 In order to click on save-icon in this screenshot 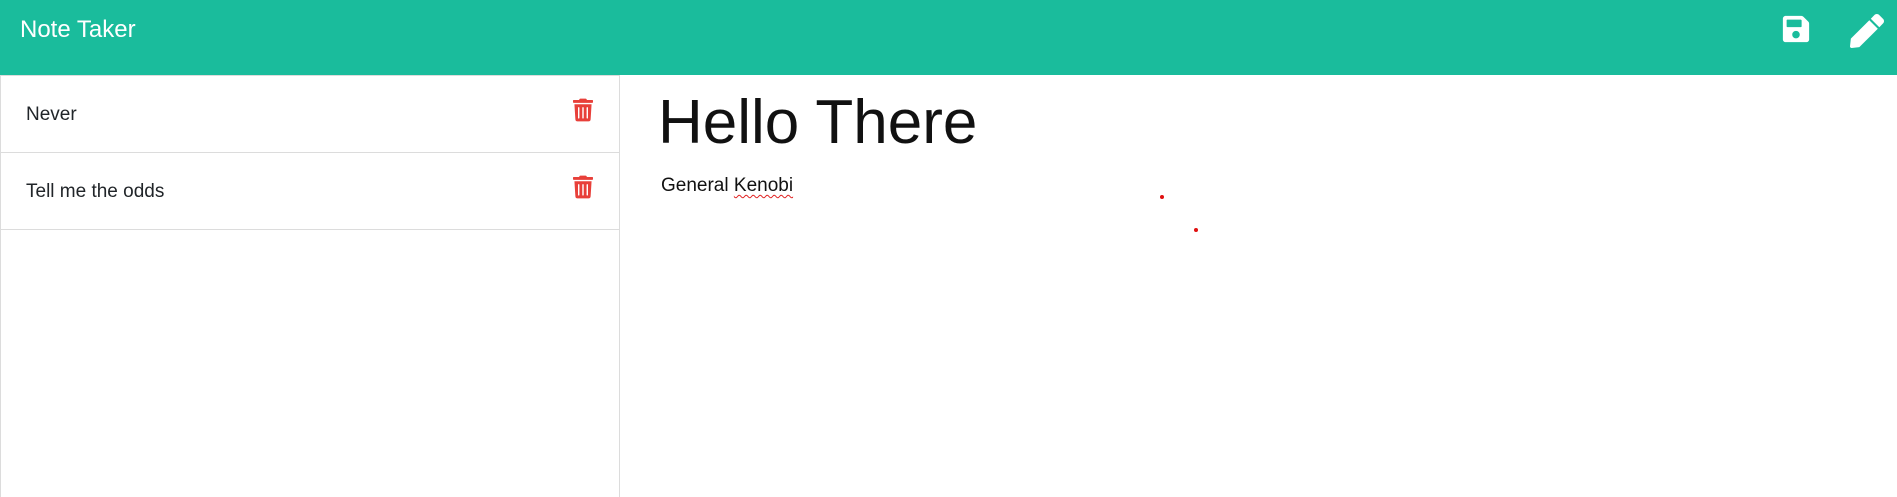, I will do `click(1796, 29)`.